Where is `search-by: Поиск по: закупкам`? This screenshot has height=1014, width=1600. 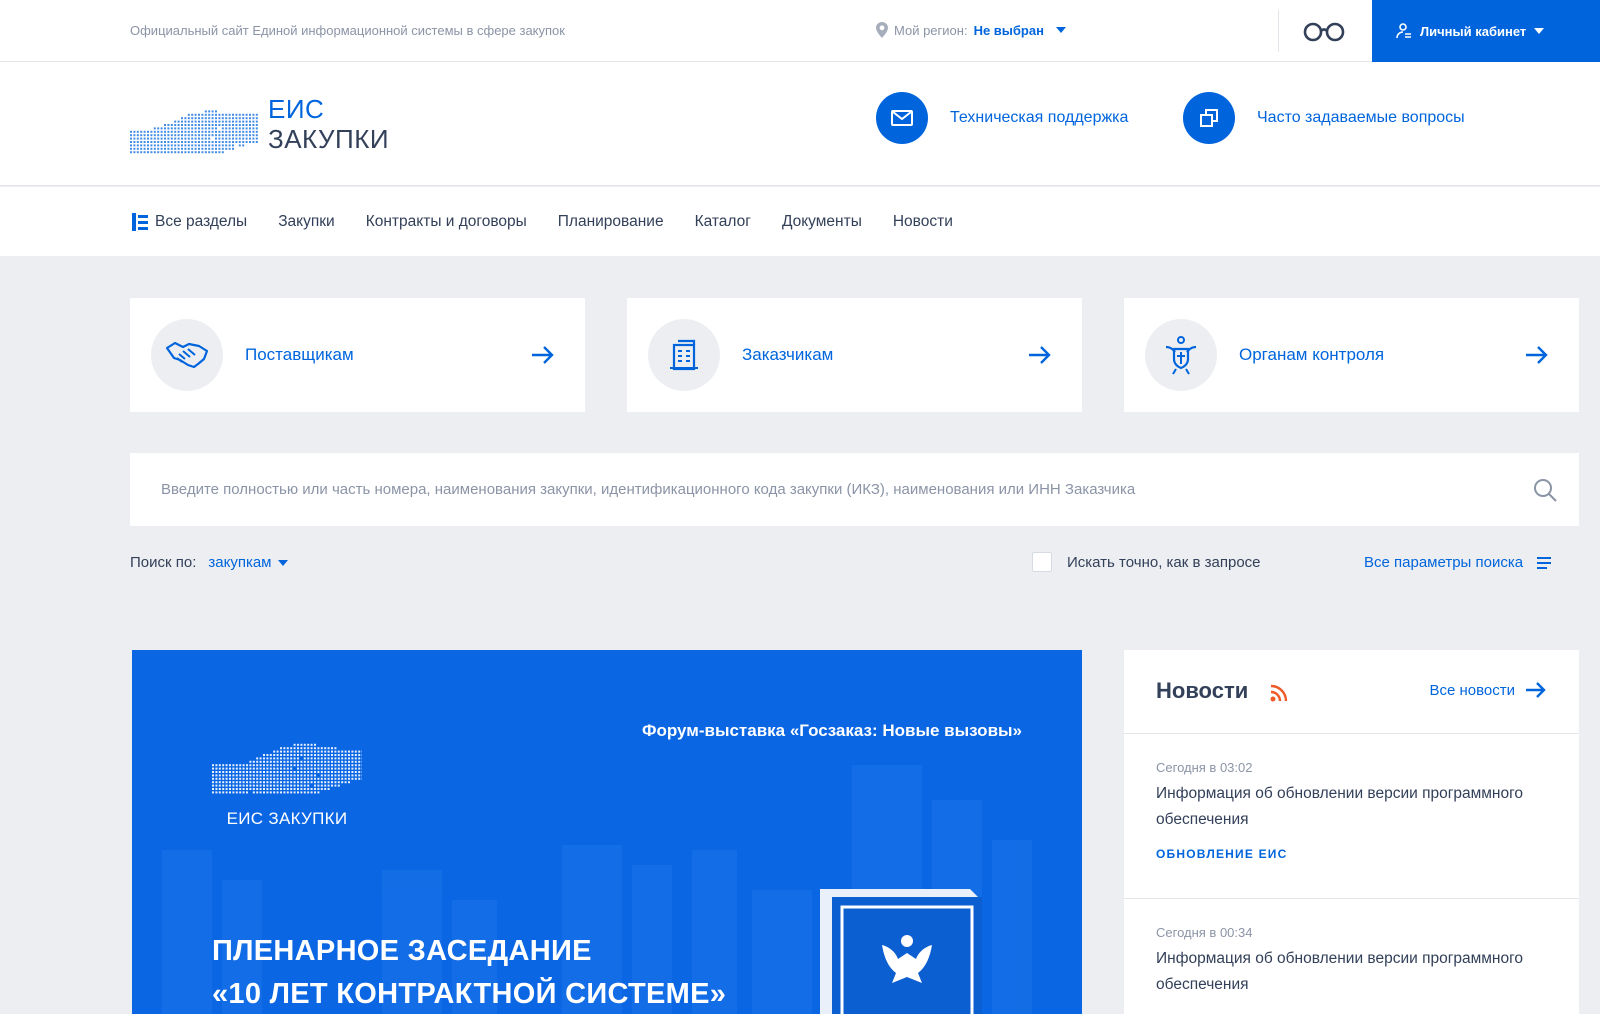 search-by: Поиск по: закупкам is located at coordinates (209, 562).